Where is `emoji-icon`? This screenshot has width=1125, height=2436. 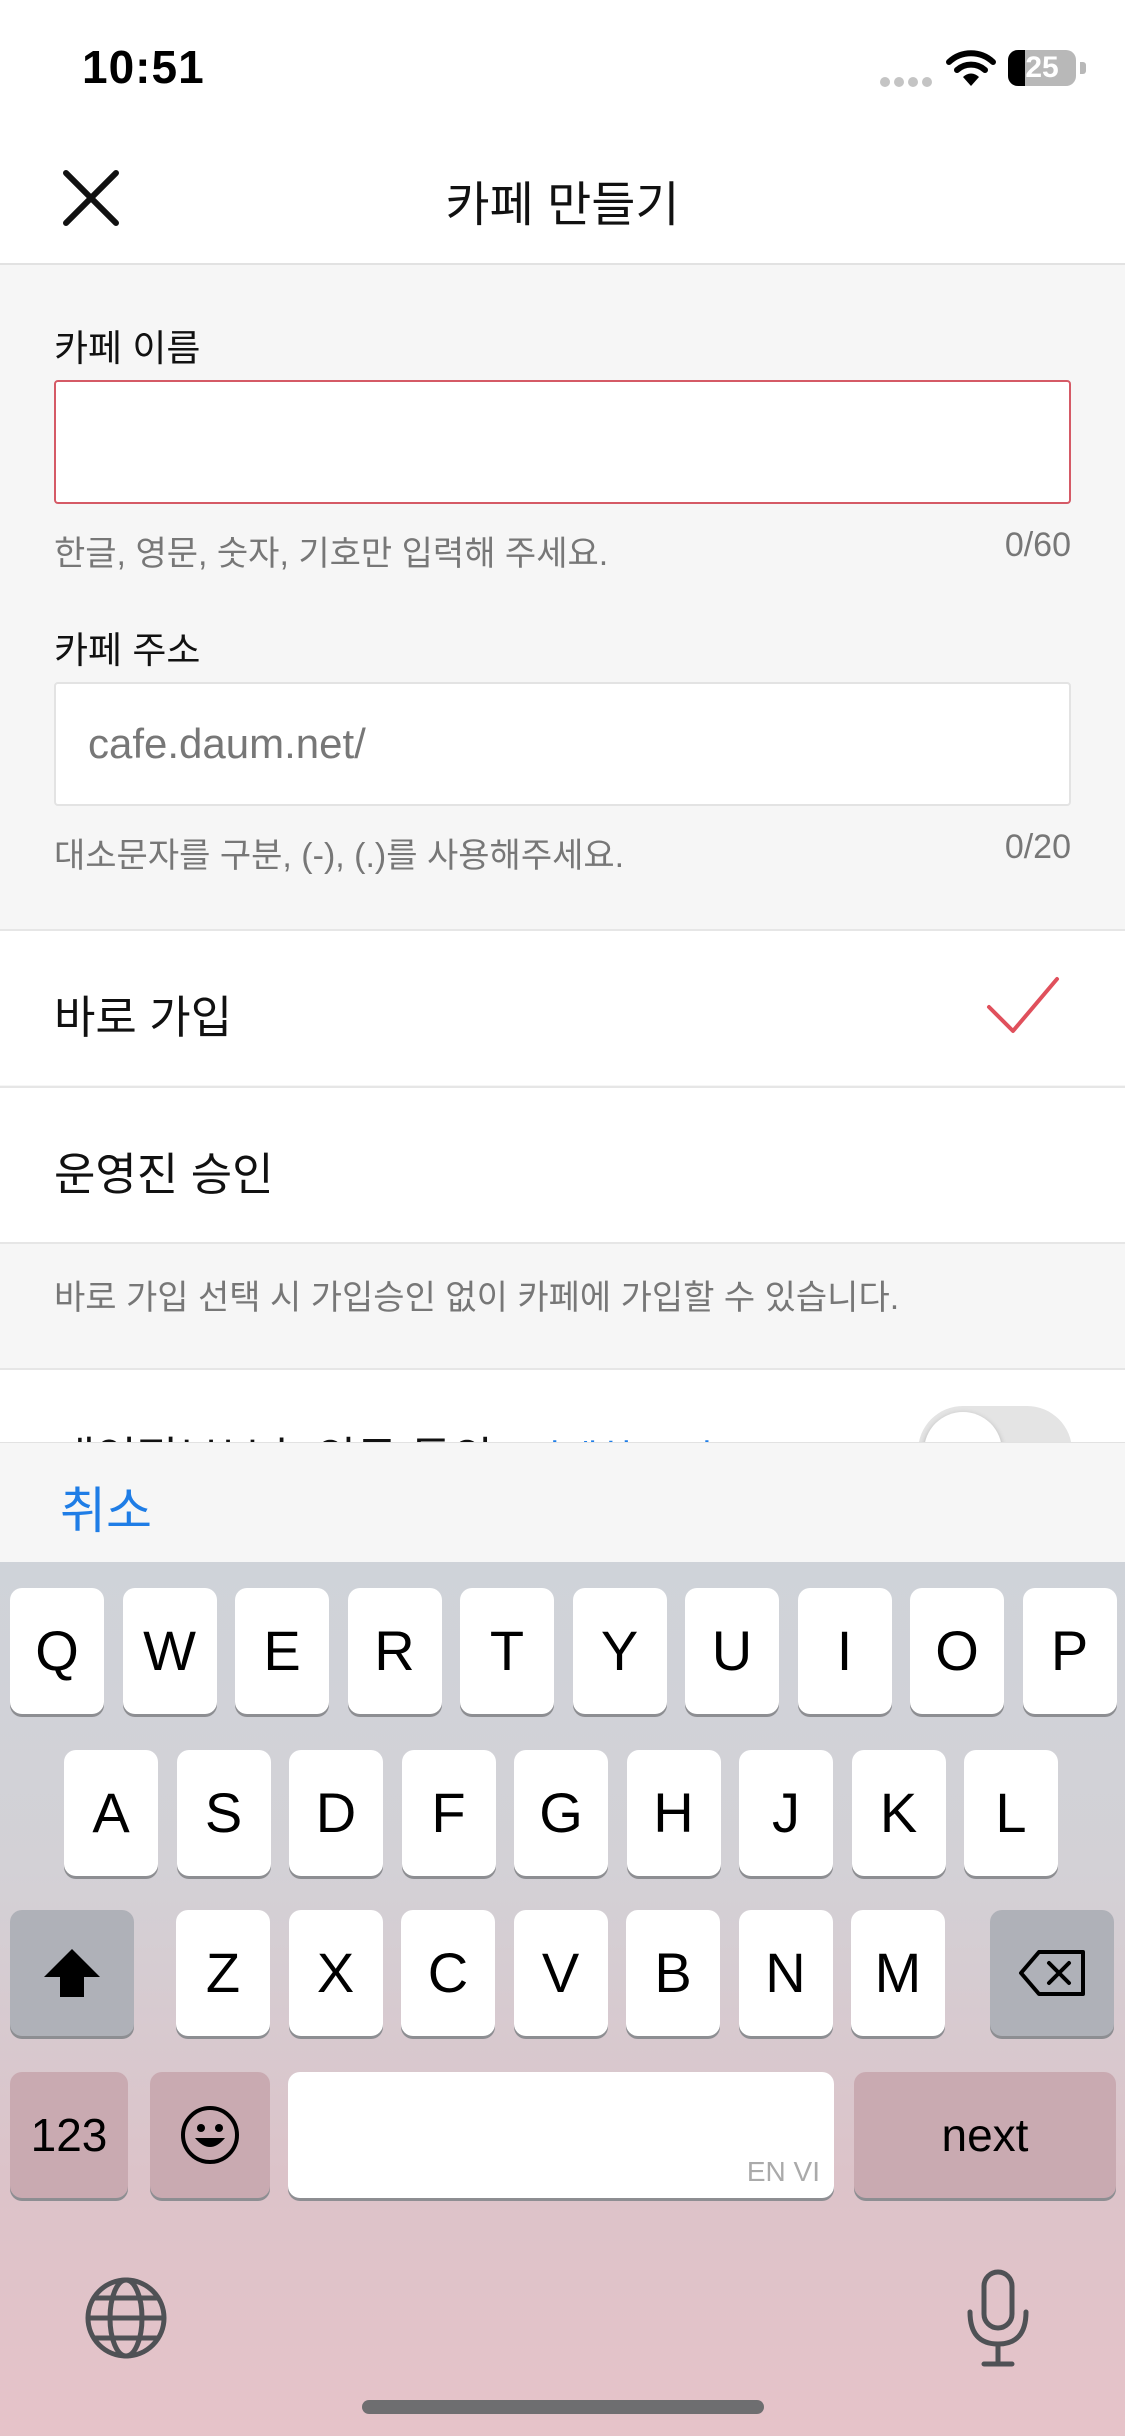 emoji-icon is located at coordinates (210, 2135).